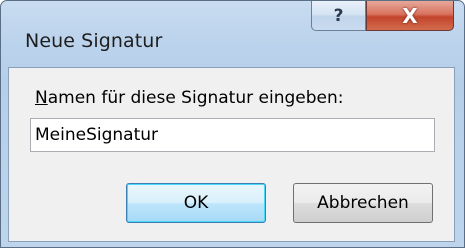 This screenshot has width=465, height=248. What do you see at coordinates (196, 203) in the screenshot?
I see `ok-button: OK` at bounding box center [196, 203].